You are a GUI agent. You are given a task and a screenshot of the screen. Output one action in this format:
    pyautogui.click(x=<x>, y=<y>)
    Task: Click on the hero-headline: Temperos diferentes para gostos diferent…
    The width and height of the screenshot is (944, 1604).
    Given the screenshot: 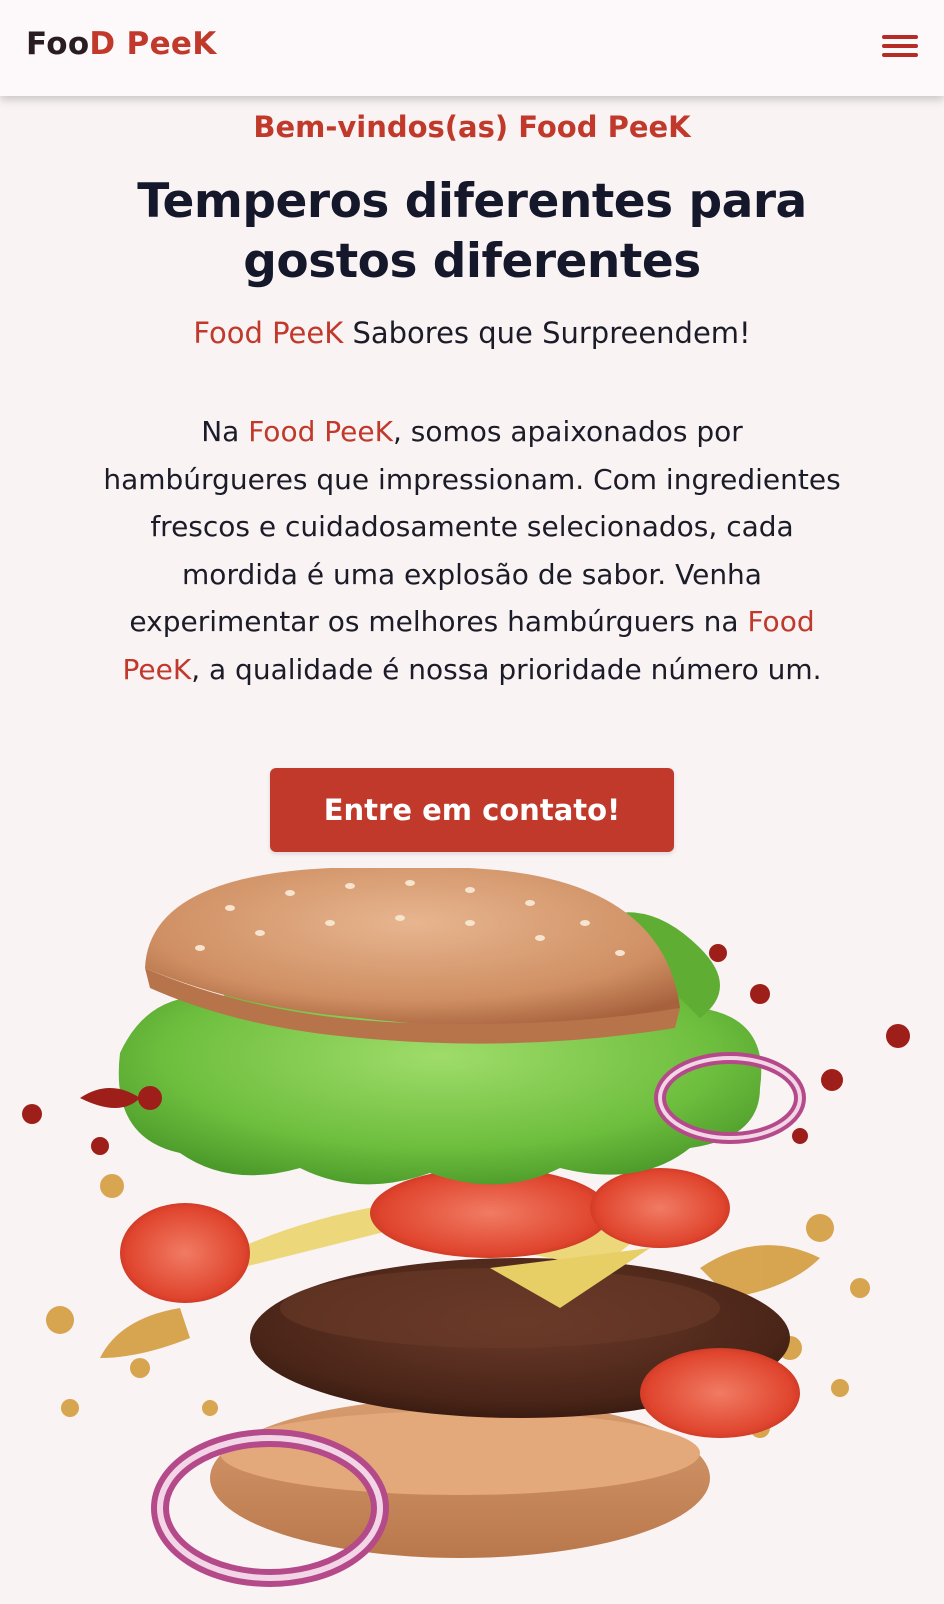 What is the action you would take?
    pyautogui.click(x=472, y=231)
    